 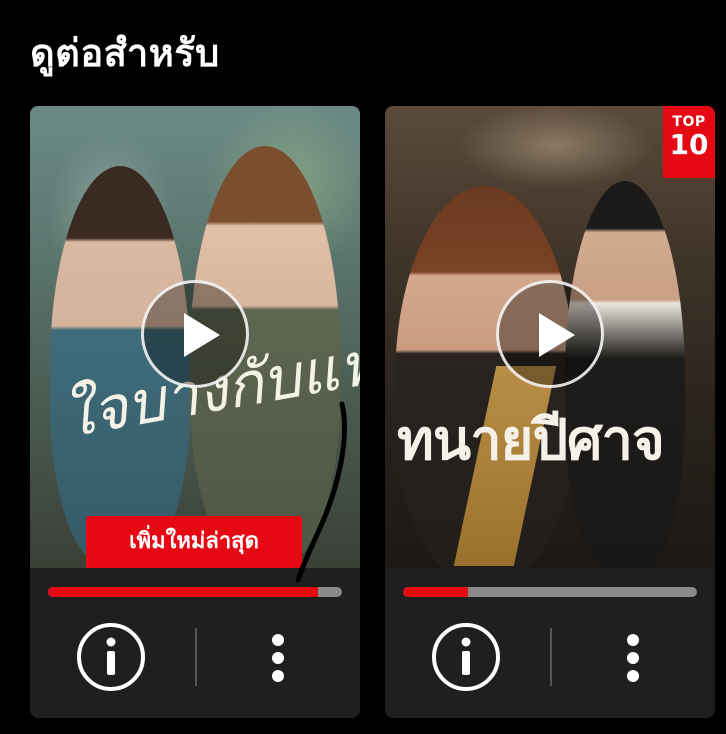 What do you see at coordinates (531, 440) in the screenshot?
I see `poster-title-2: ทนายปีศาจ` at bounding box center [531, 440].